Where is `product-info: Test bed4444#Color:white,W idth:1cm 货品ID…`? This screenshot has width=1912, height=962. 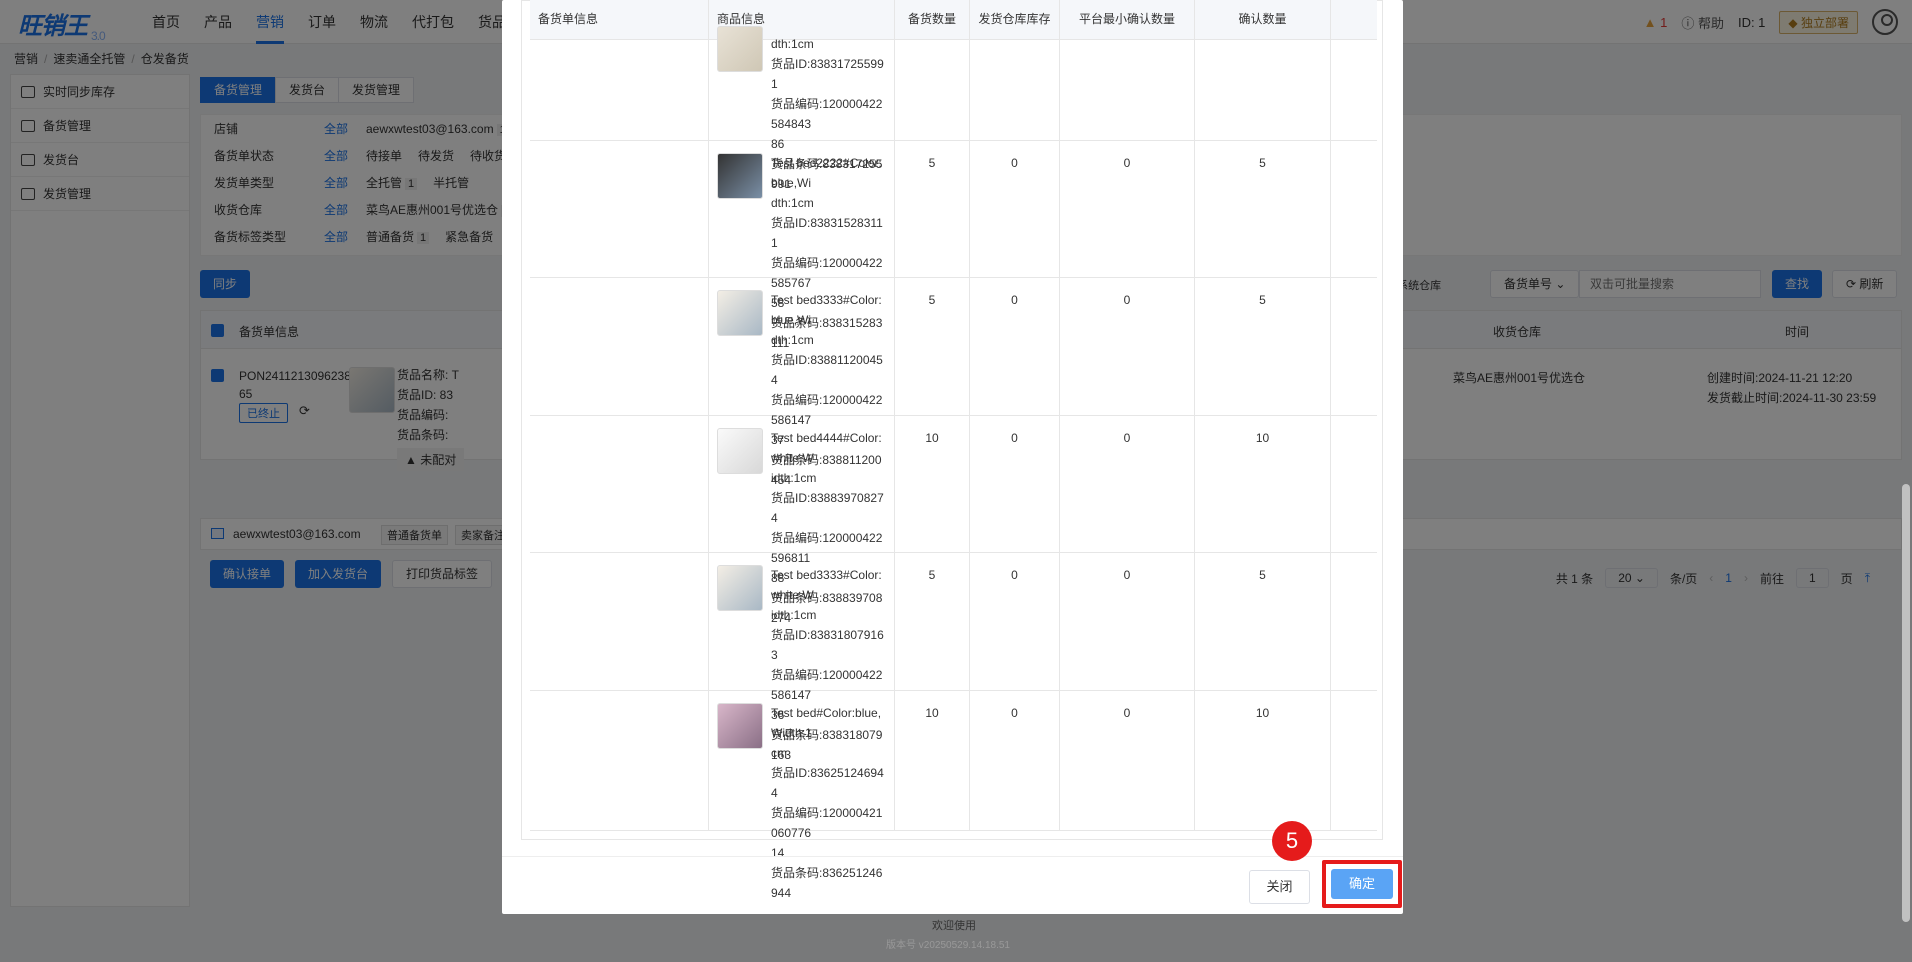
product-info: Test bed4444#Color:white,W idth:1cm 货品ID… is located at coordinates (828, 526).